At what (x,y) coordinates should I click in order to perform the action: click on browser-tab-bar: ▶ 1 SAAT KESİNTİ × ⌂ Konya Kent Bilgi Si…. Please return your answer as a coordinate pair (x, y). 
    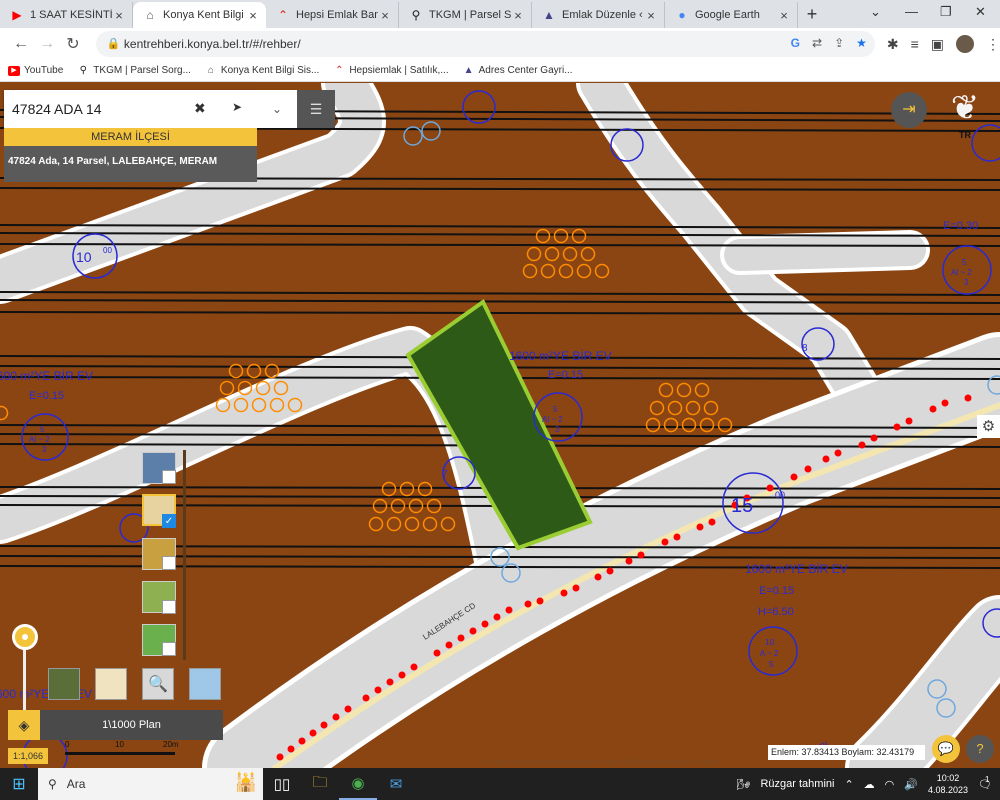
    Looking at the image, I should click on (500, 14).